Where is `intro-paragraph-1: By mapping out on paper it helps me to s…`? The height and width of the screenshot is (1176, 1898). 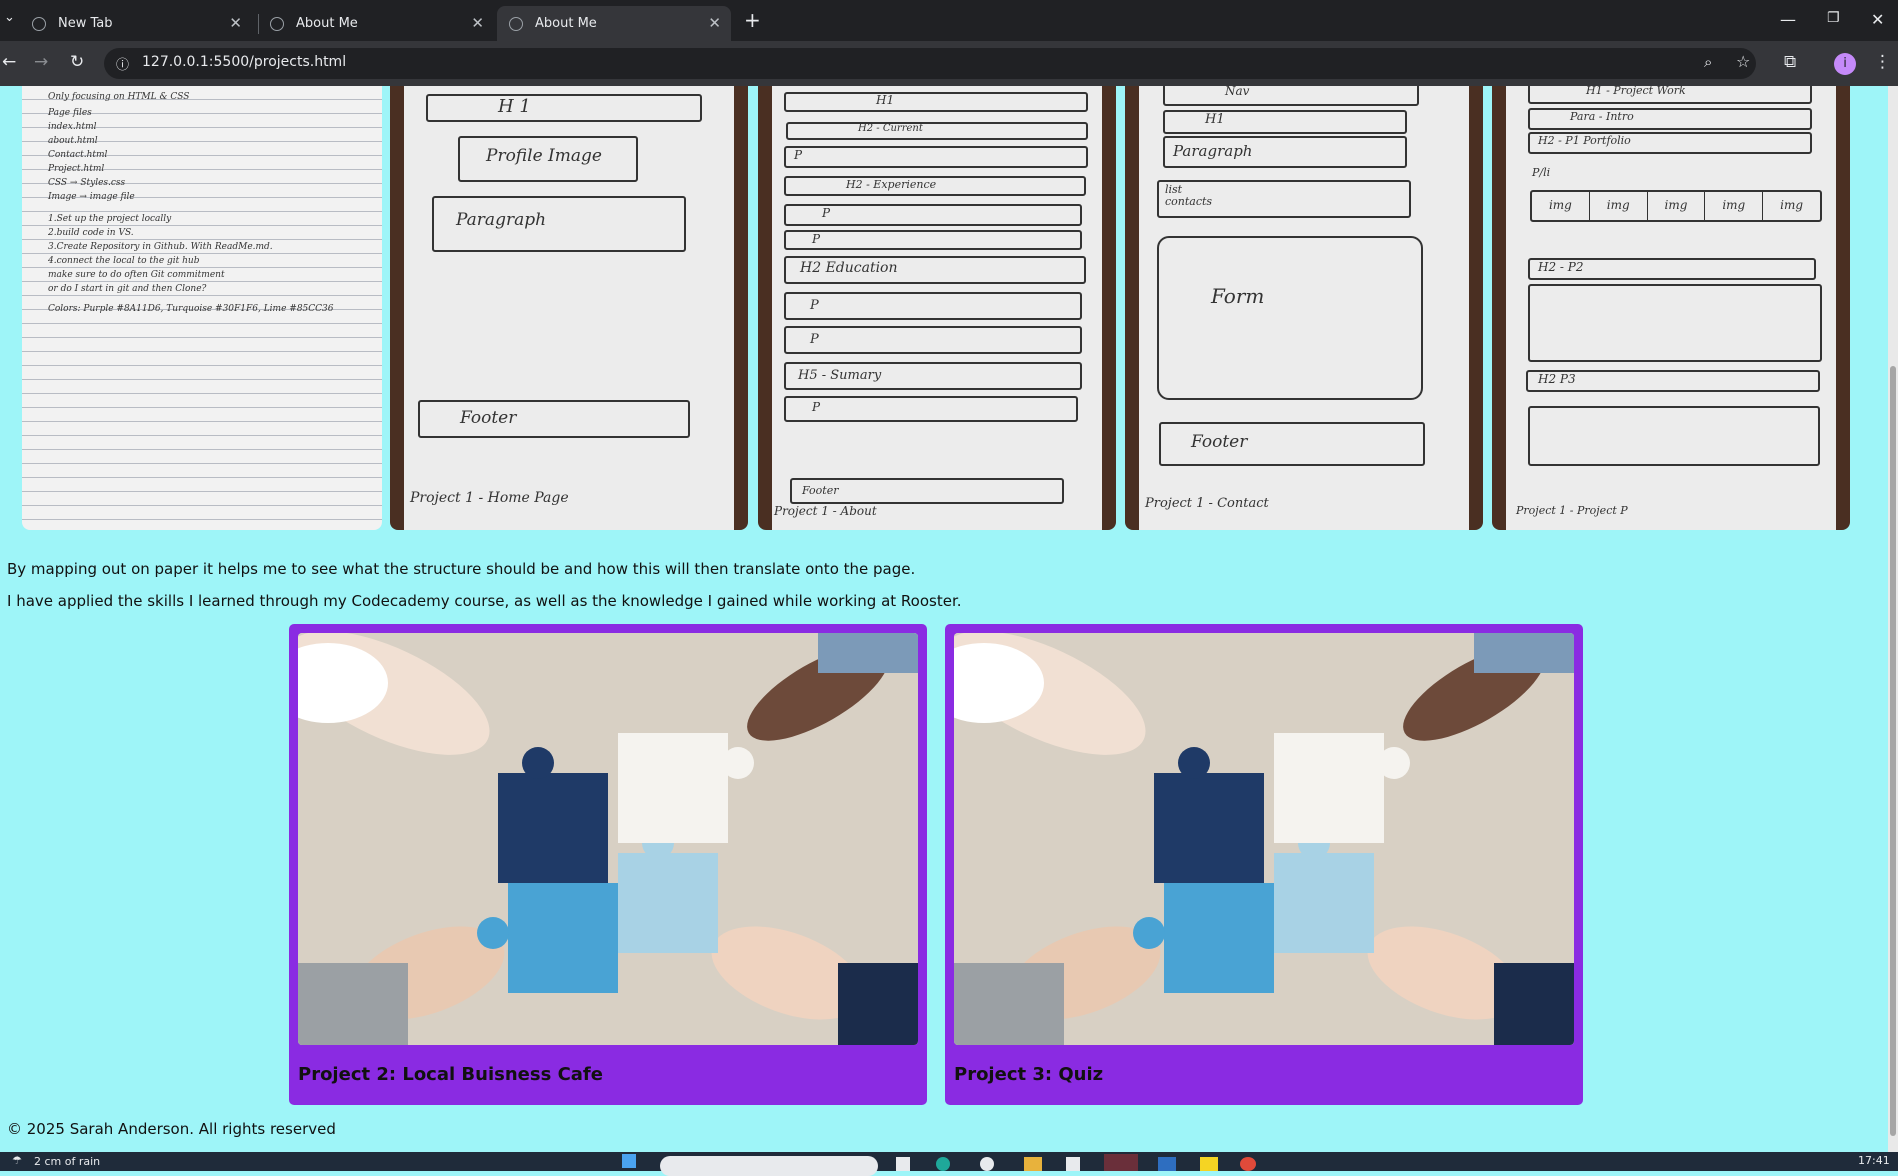 intro-paragraph-1: By mapping out on paper it helps me to s… is located at coordinates (461, 569).